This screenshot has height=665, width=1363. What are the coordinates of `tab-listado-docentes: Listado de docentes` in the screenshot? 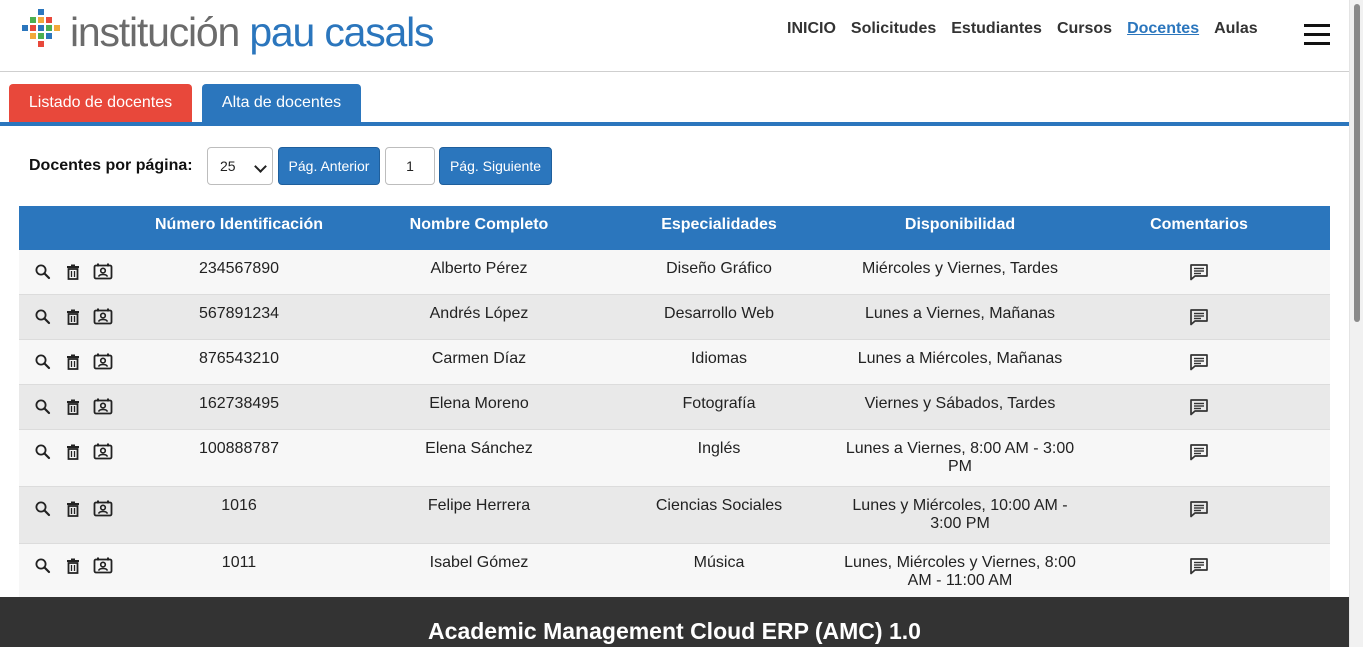 It's located at (100, 103).